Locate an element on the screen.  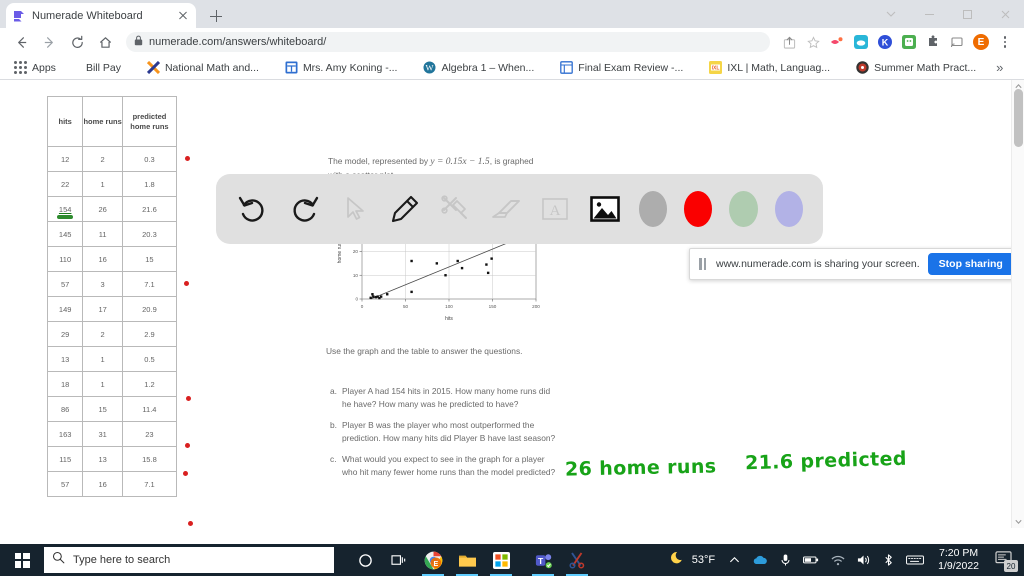
table-cell: 17 is located at coordinates (102, 309).